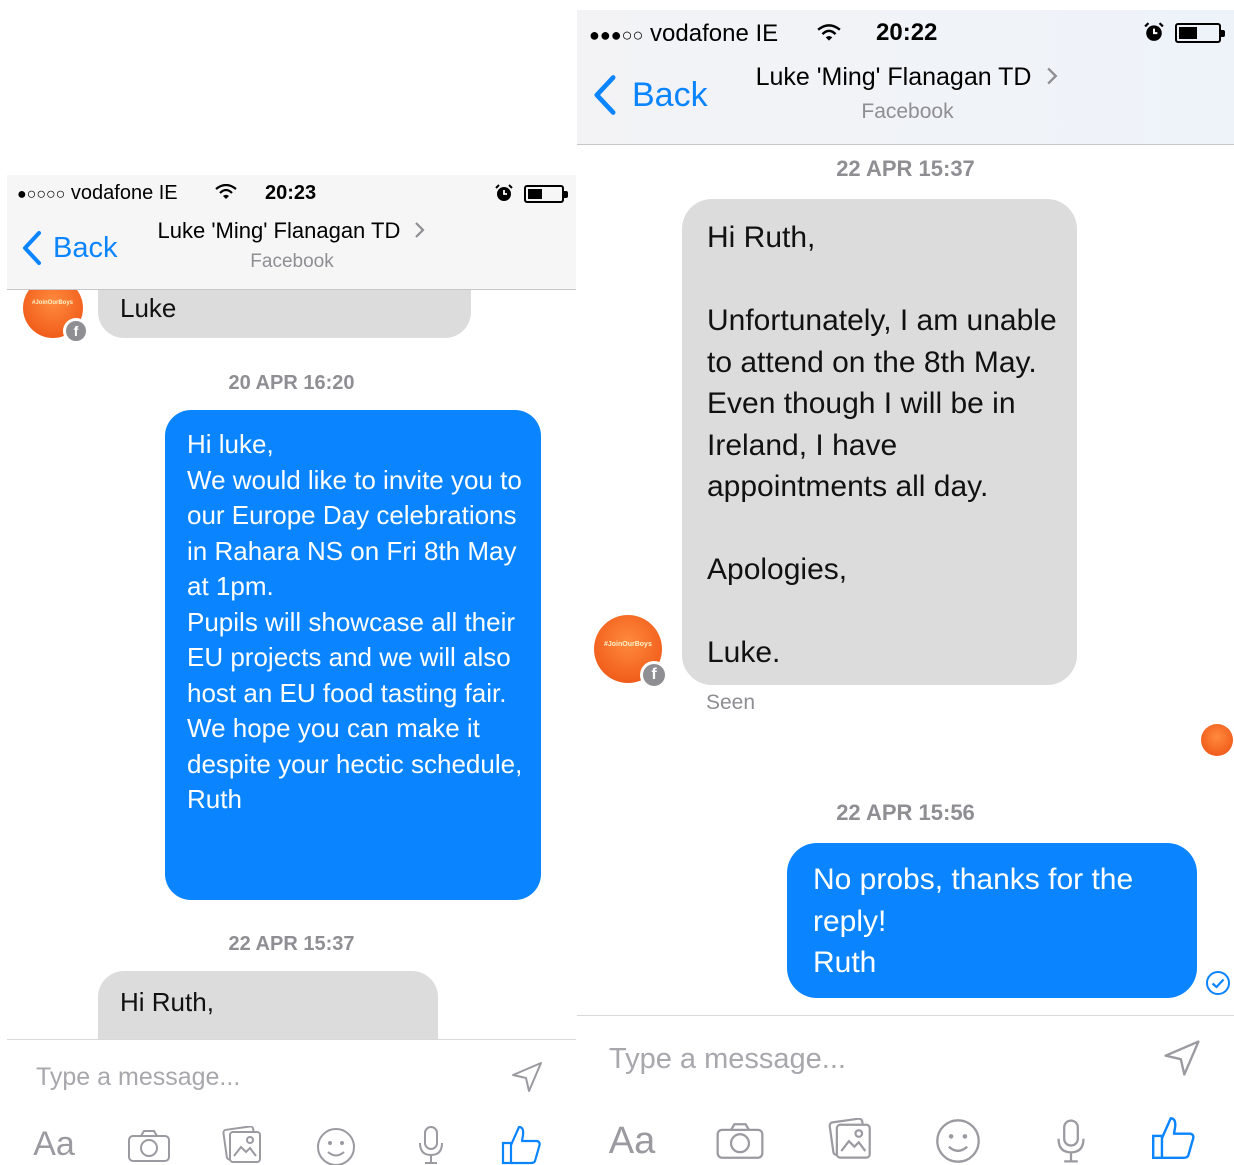 This screenshot has height=1165, width=1234. What do you see at coordinates (41, 194) in the screenshot?
I see `signal-dots: ●○○○○` at bounding box center [41, 194].